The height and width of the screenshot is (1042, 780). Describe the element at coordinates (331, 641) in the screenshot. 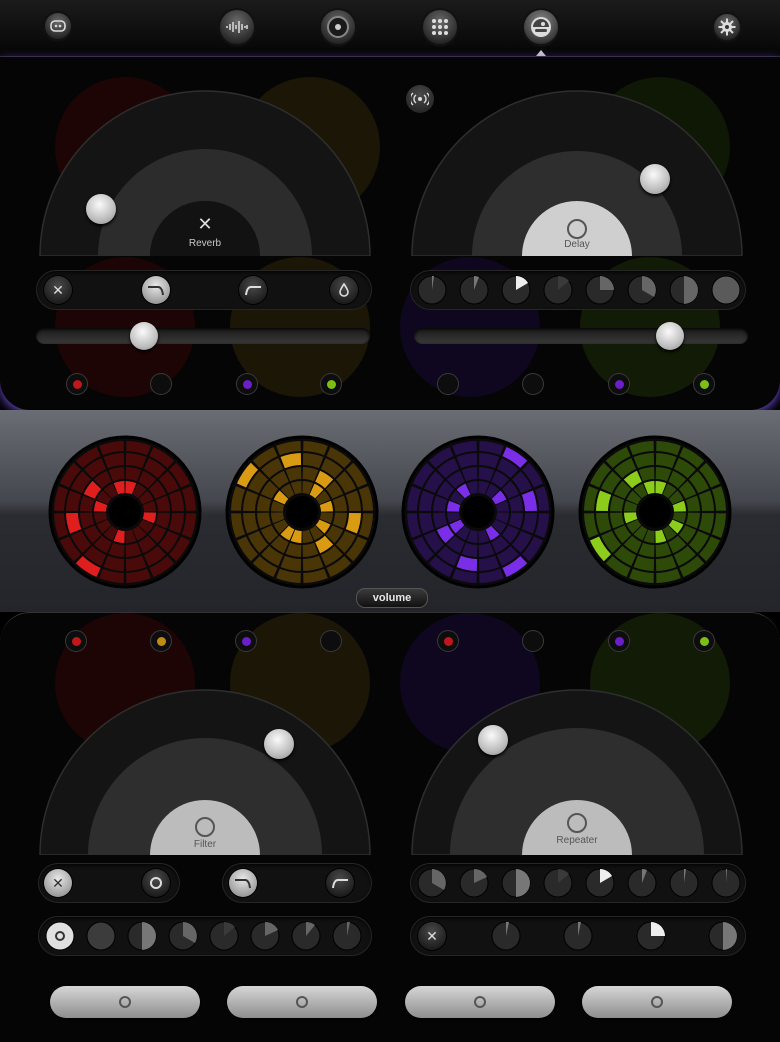

I see `filter-channel-green` at that location.